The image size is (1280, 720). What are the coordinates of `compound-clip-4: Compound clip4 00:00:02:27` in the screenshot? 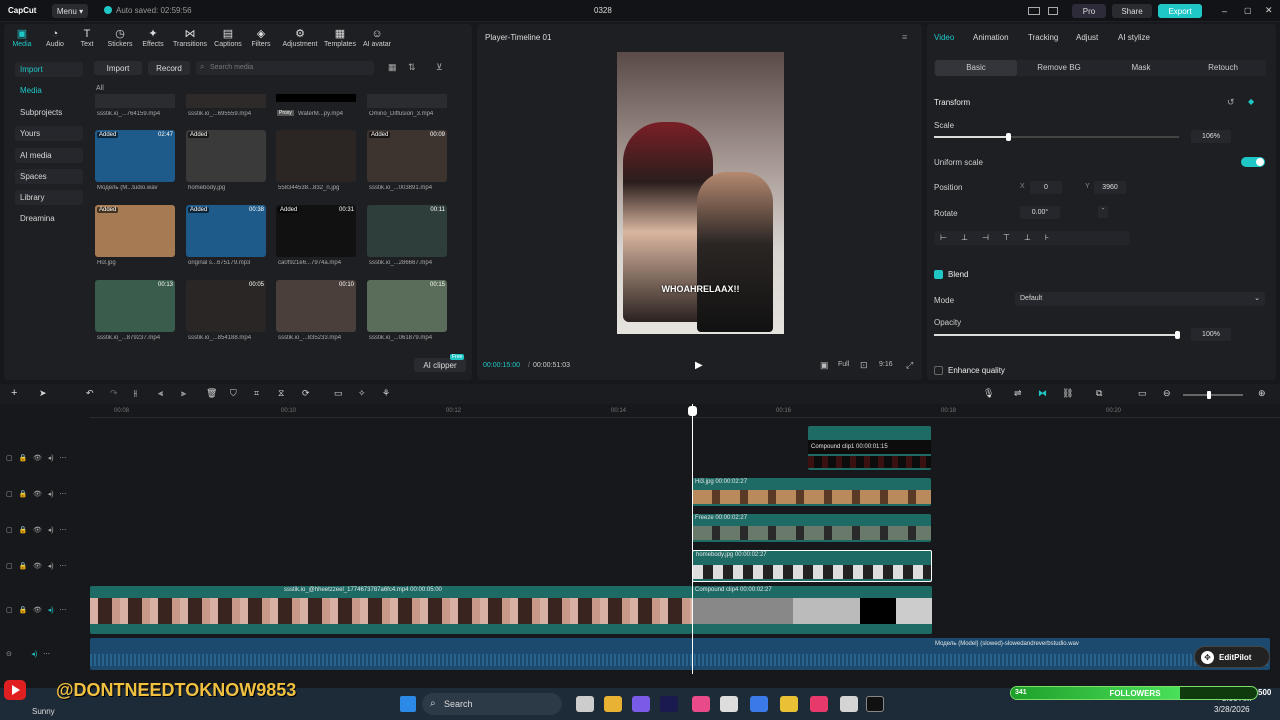 It's located at (812, 610).